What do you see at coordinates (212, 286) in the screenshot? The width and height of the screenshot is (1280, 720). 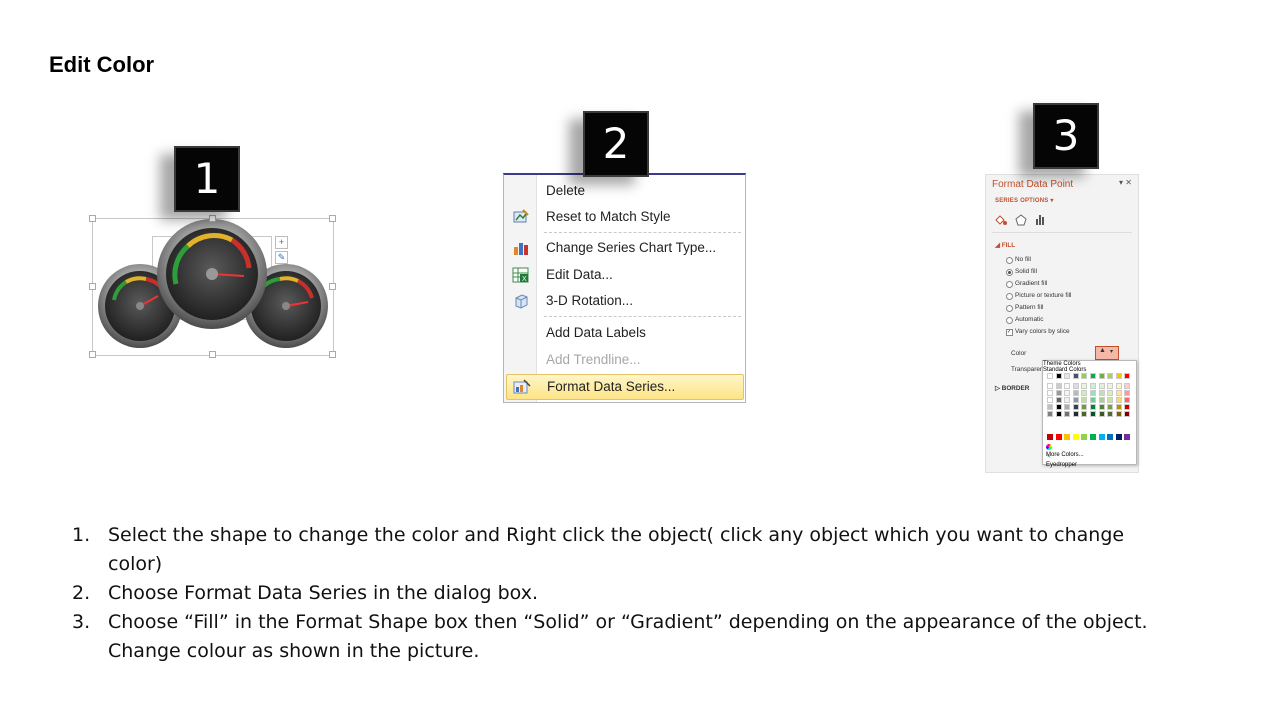 I see `gauge-cluster: + ✎ ▼` at bounding box center [212, 286].